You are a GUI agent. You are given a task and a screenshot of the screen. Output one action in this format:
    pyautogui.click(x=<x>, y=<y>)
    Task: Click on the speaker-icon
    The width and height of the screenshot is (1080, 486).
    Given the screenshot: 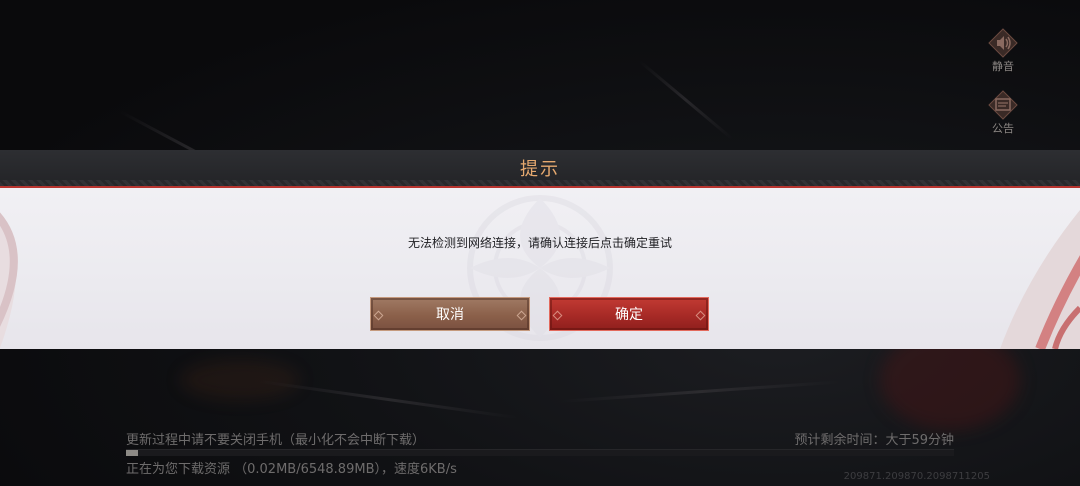 What is the action you would take?
    pyautogui.click(x=1003, y=43)
    